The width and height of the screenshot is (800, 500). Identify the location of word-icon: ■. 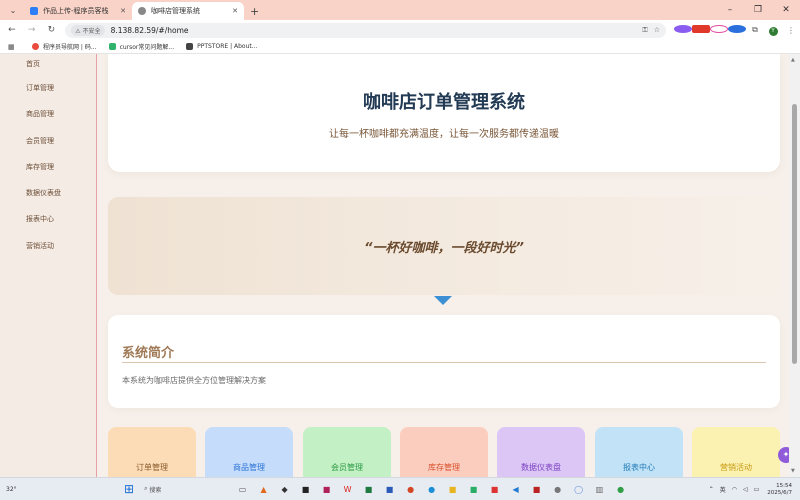
(389, 489).